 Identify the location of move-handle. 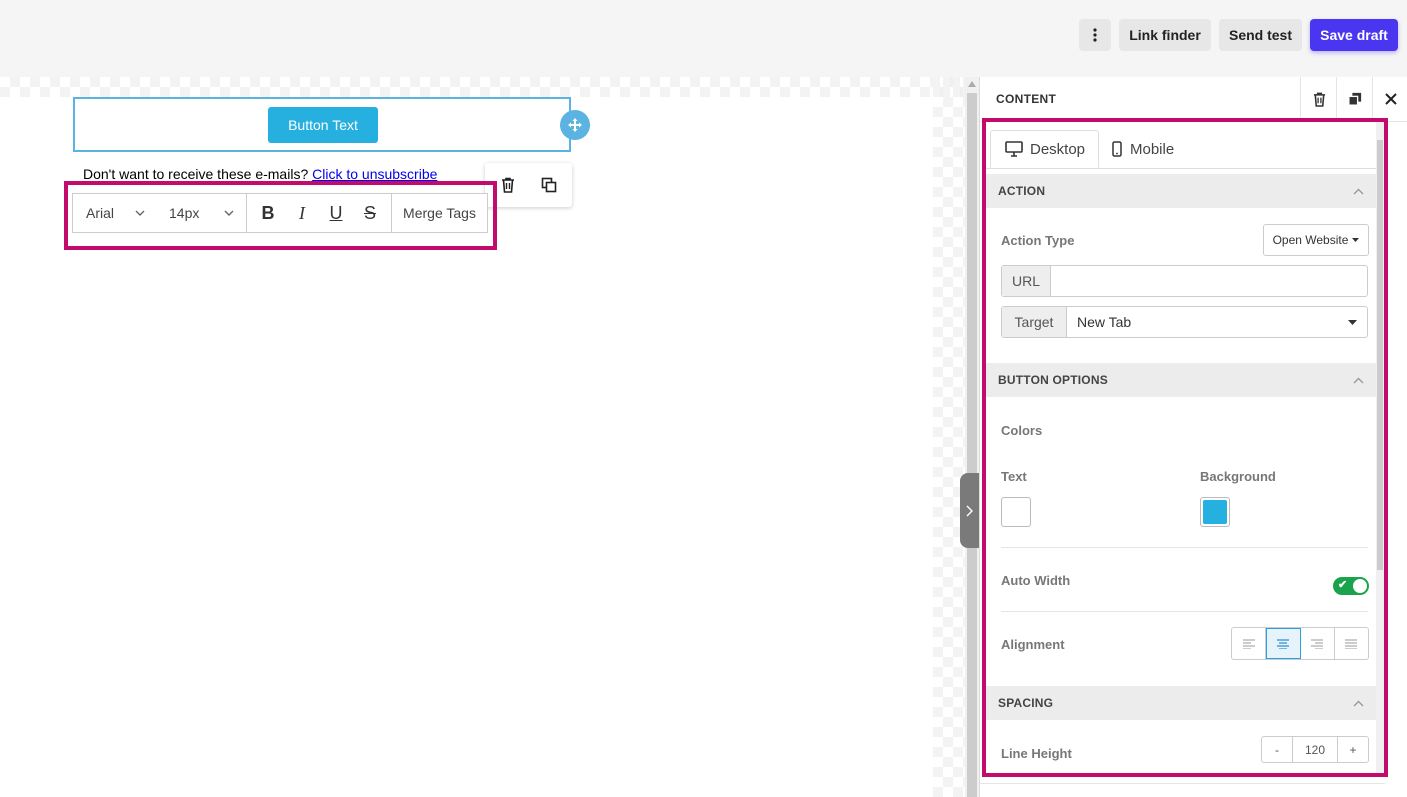
(575, 125).